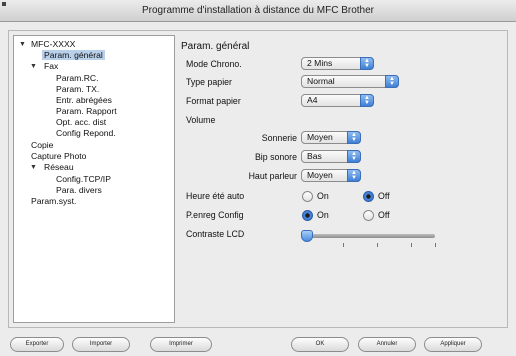 This screenshot has height=356, width=516. Describe the element at coordinates (369, 236) in the screenshot. I see `slider-track` at that location.